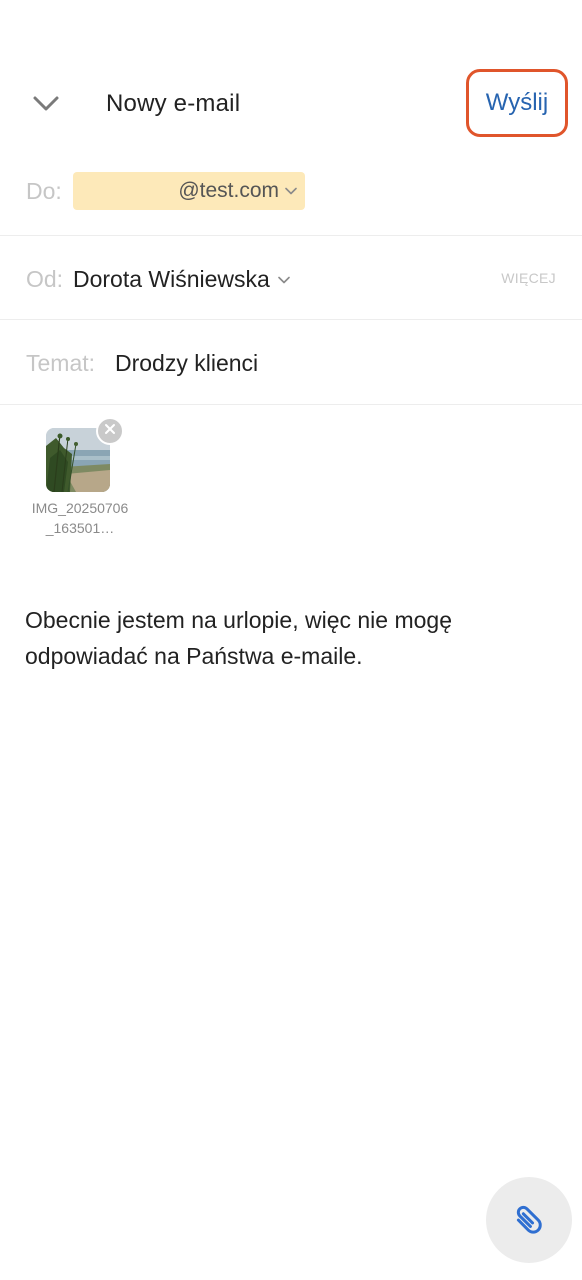 Image resolution: width=582 pixels, height=1280 pixels. What do you see at coordinates (517, 103) in the screenshot?
I see `send-button: Wyślij` at bounding box center [517, 103].